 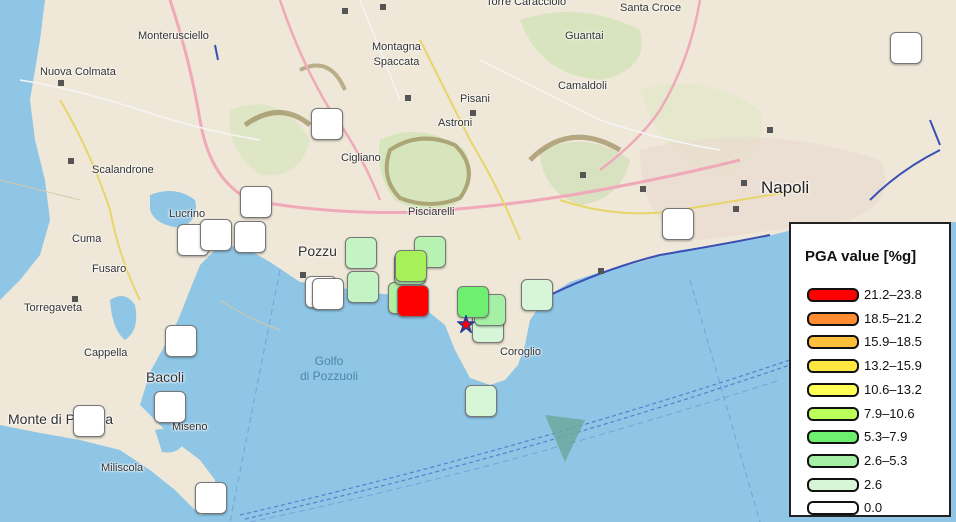 I want to click on legend-label: 15.9–18.5, so click(x=893, y=342).